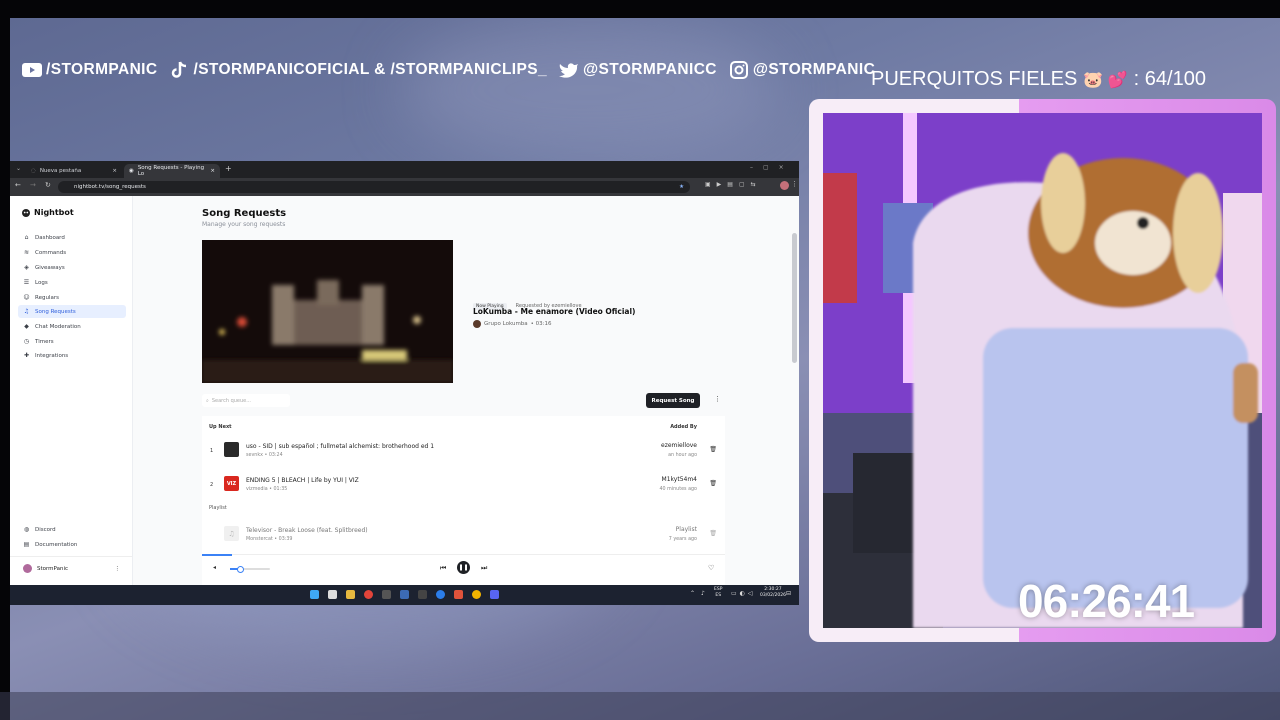  What do you see at coordinates (404, 594) in the screenshot?
I see `steam-icon` at bounding box center [404, 594].